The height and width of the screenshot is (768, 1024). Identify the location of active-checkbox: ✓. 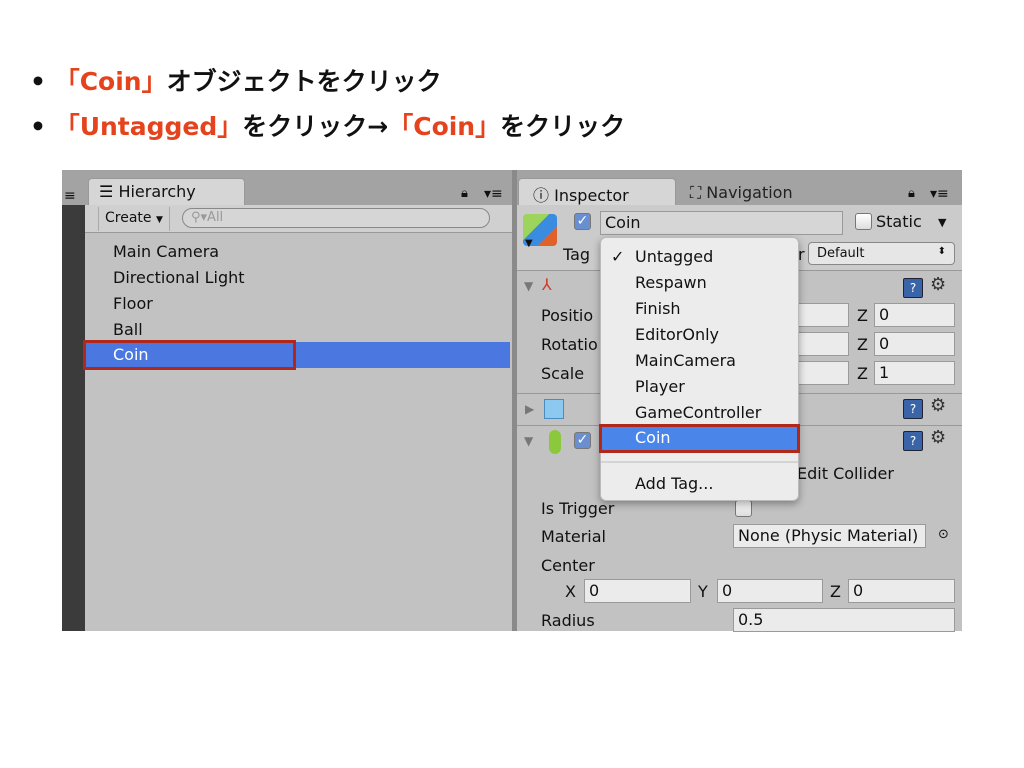
(582, 221).